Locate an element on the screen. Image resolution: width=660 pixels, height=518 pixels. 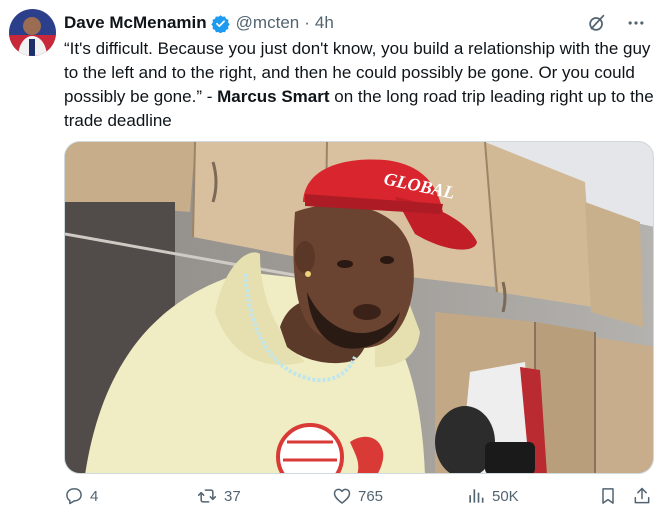
grok-icon is located at coordinates (597, 23).